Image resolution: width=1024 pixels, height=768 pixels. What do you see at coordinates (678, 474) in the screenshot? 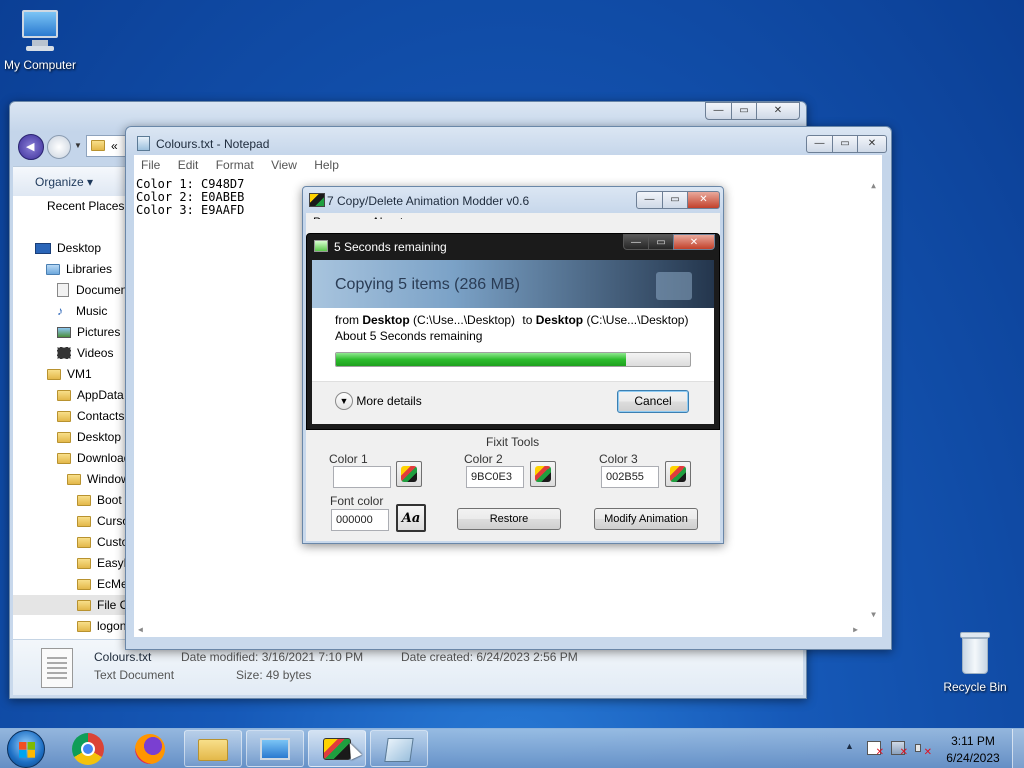
I see `color3-picker-button` at bounding box center [678, 474].